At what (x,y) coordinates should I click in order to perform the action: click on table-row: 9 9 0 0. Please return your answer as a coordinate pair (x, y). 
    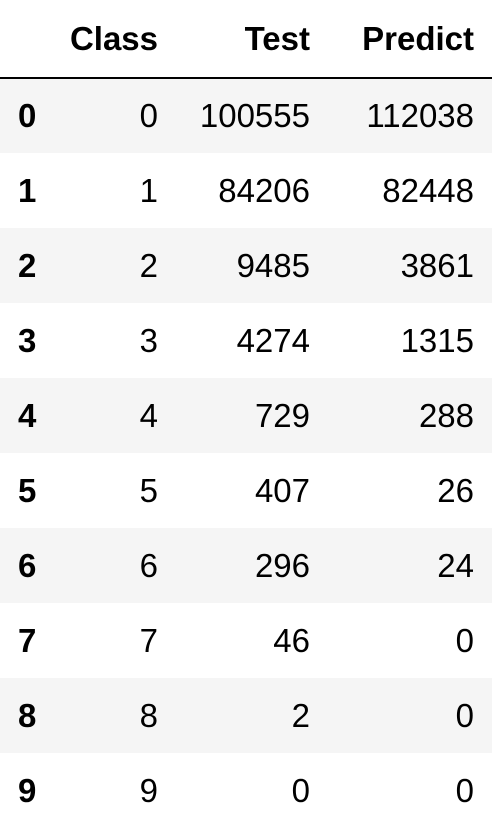
    Looking at the image, I should click on (246, 790).